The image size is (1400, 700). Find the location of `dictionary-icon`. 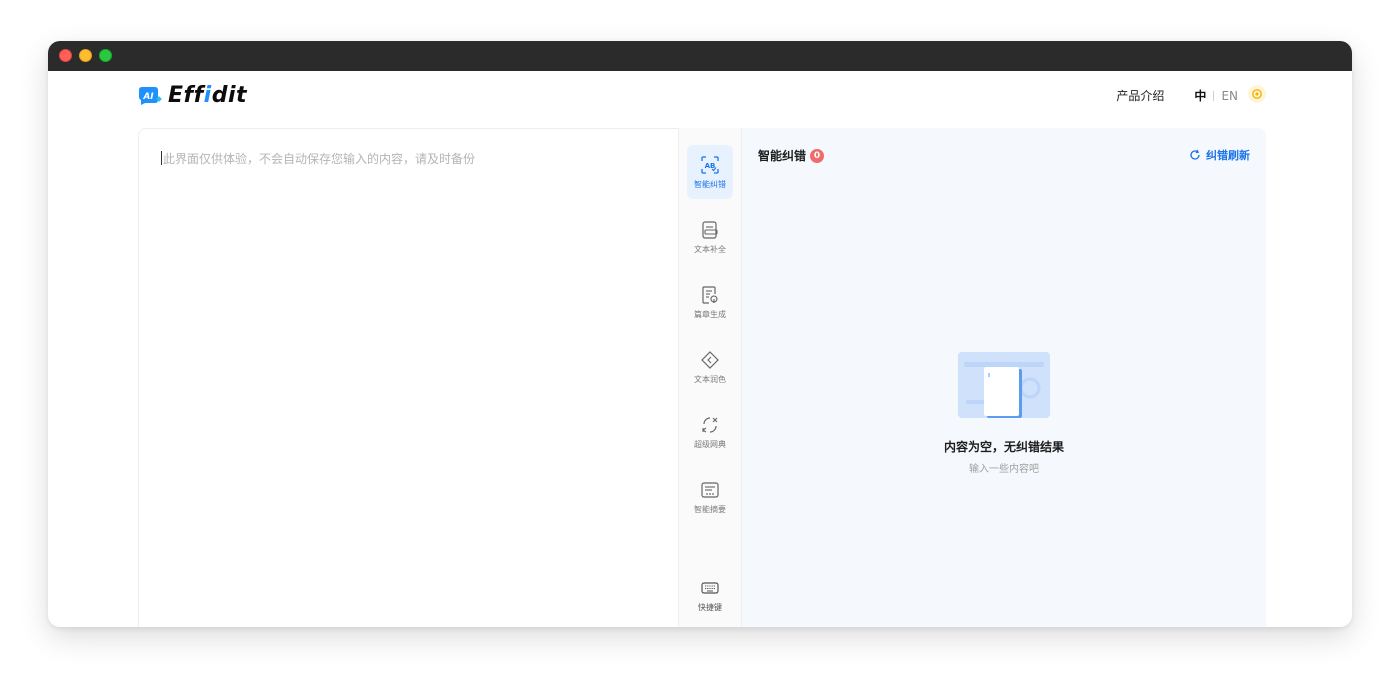

dictionary-icon is located at coordinates (710, 424).